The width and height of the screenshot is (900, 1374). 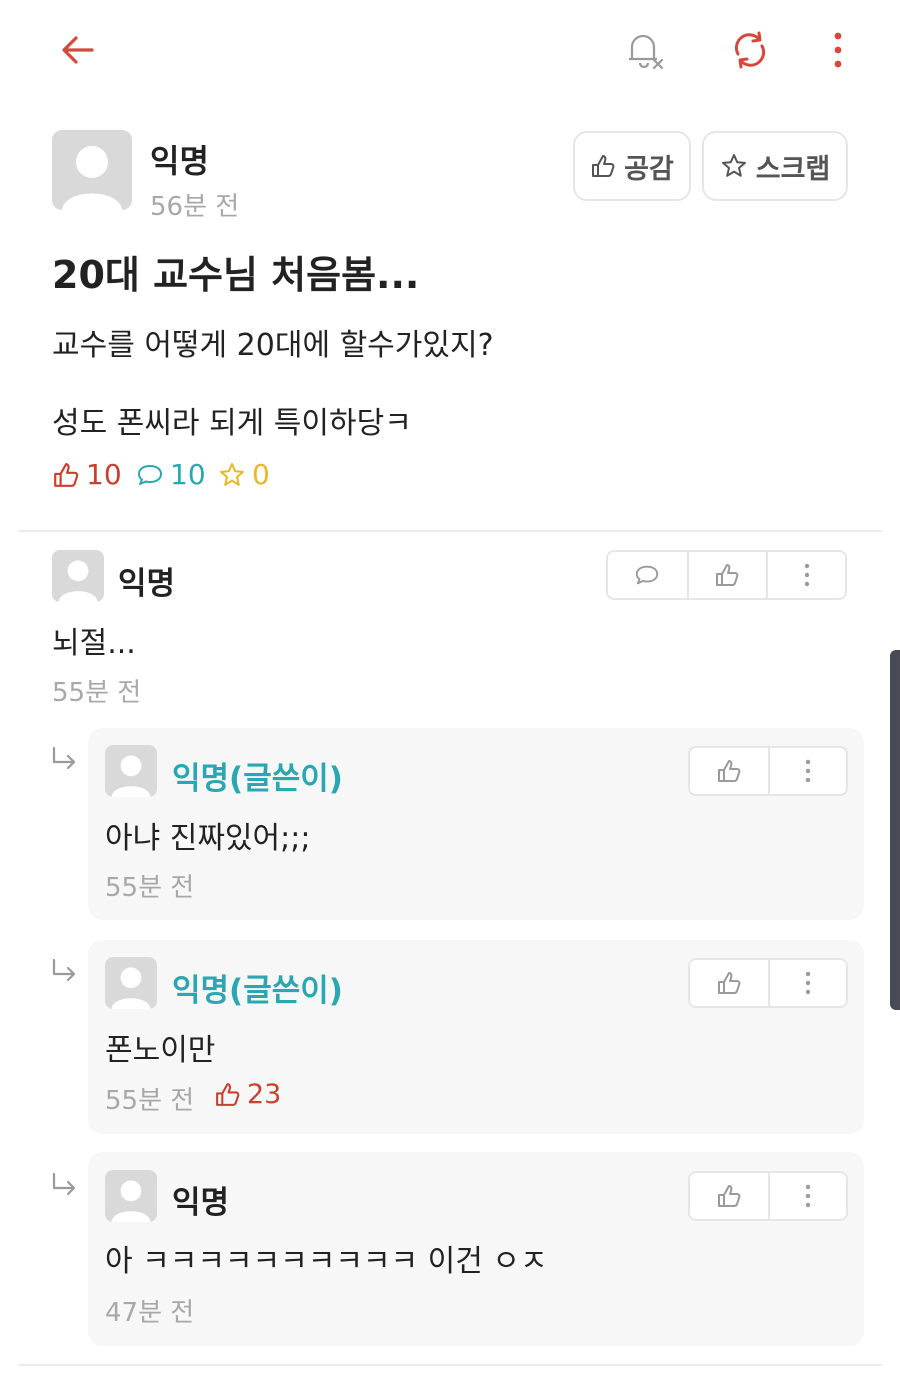 I want to click on post-like-count: 10, so click(x=87, y=474).